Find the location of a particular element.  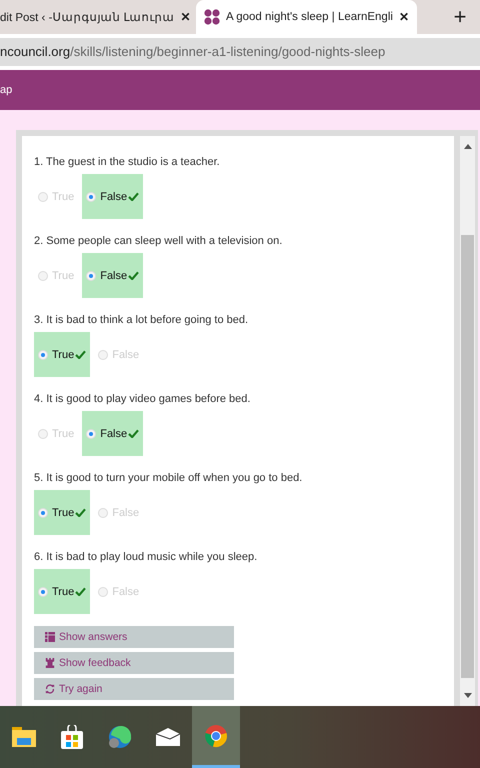

refresh-icon is located at coordinates (50, 689).